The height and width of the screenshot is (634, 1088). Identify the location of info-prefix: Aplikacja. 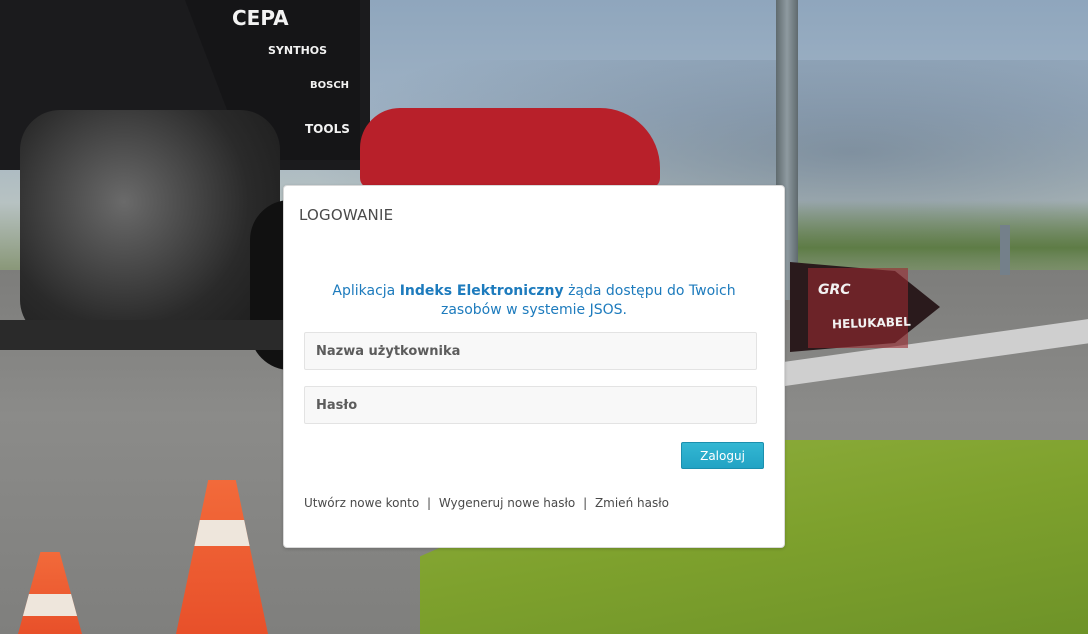
(364, 291).